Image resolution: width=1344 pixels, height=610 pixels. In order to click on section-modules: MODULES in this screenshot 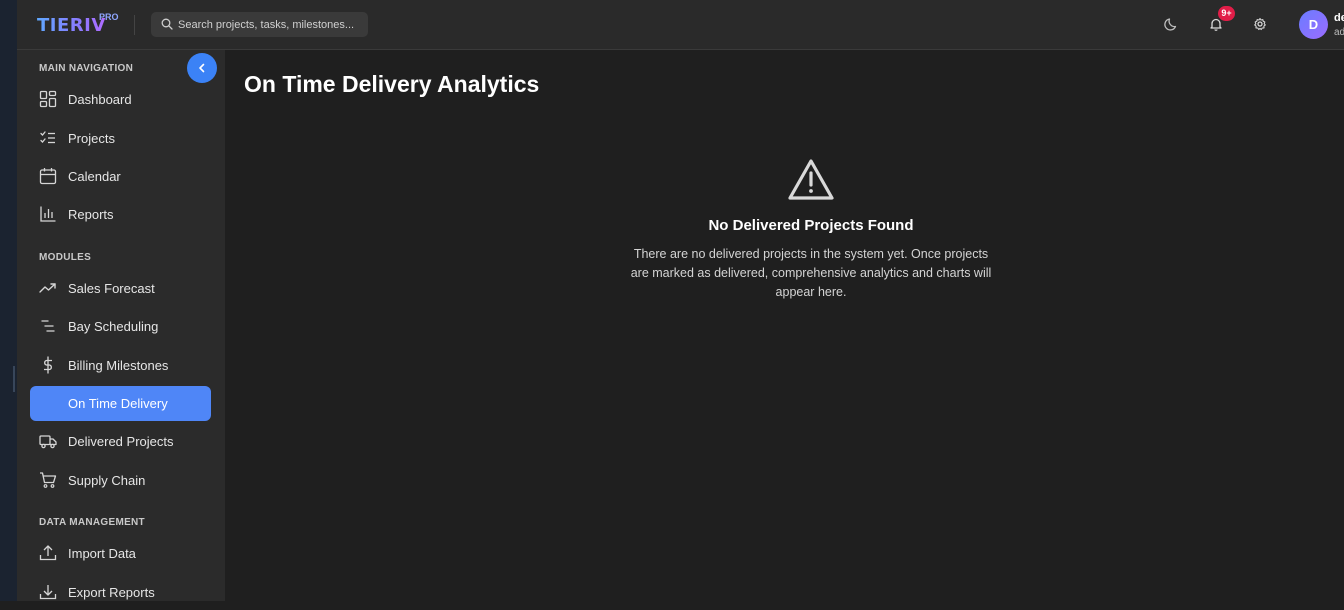, I will do `click(65, 257)`.